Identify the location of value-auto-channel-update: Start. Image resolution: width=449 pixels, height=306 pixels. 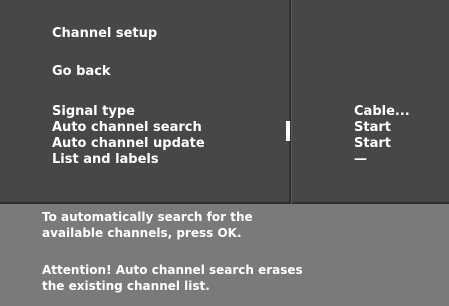
(372, 144).